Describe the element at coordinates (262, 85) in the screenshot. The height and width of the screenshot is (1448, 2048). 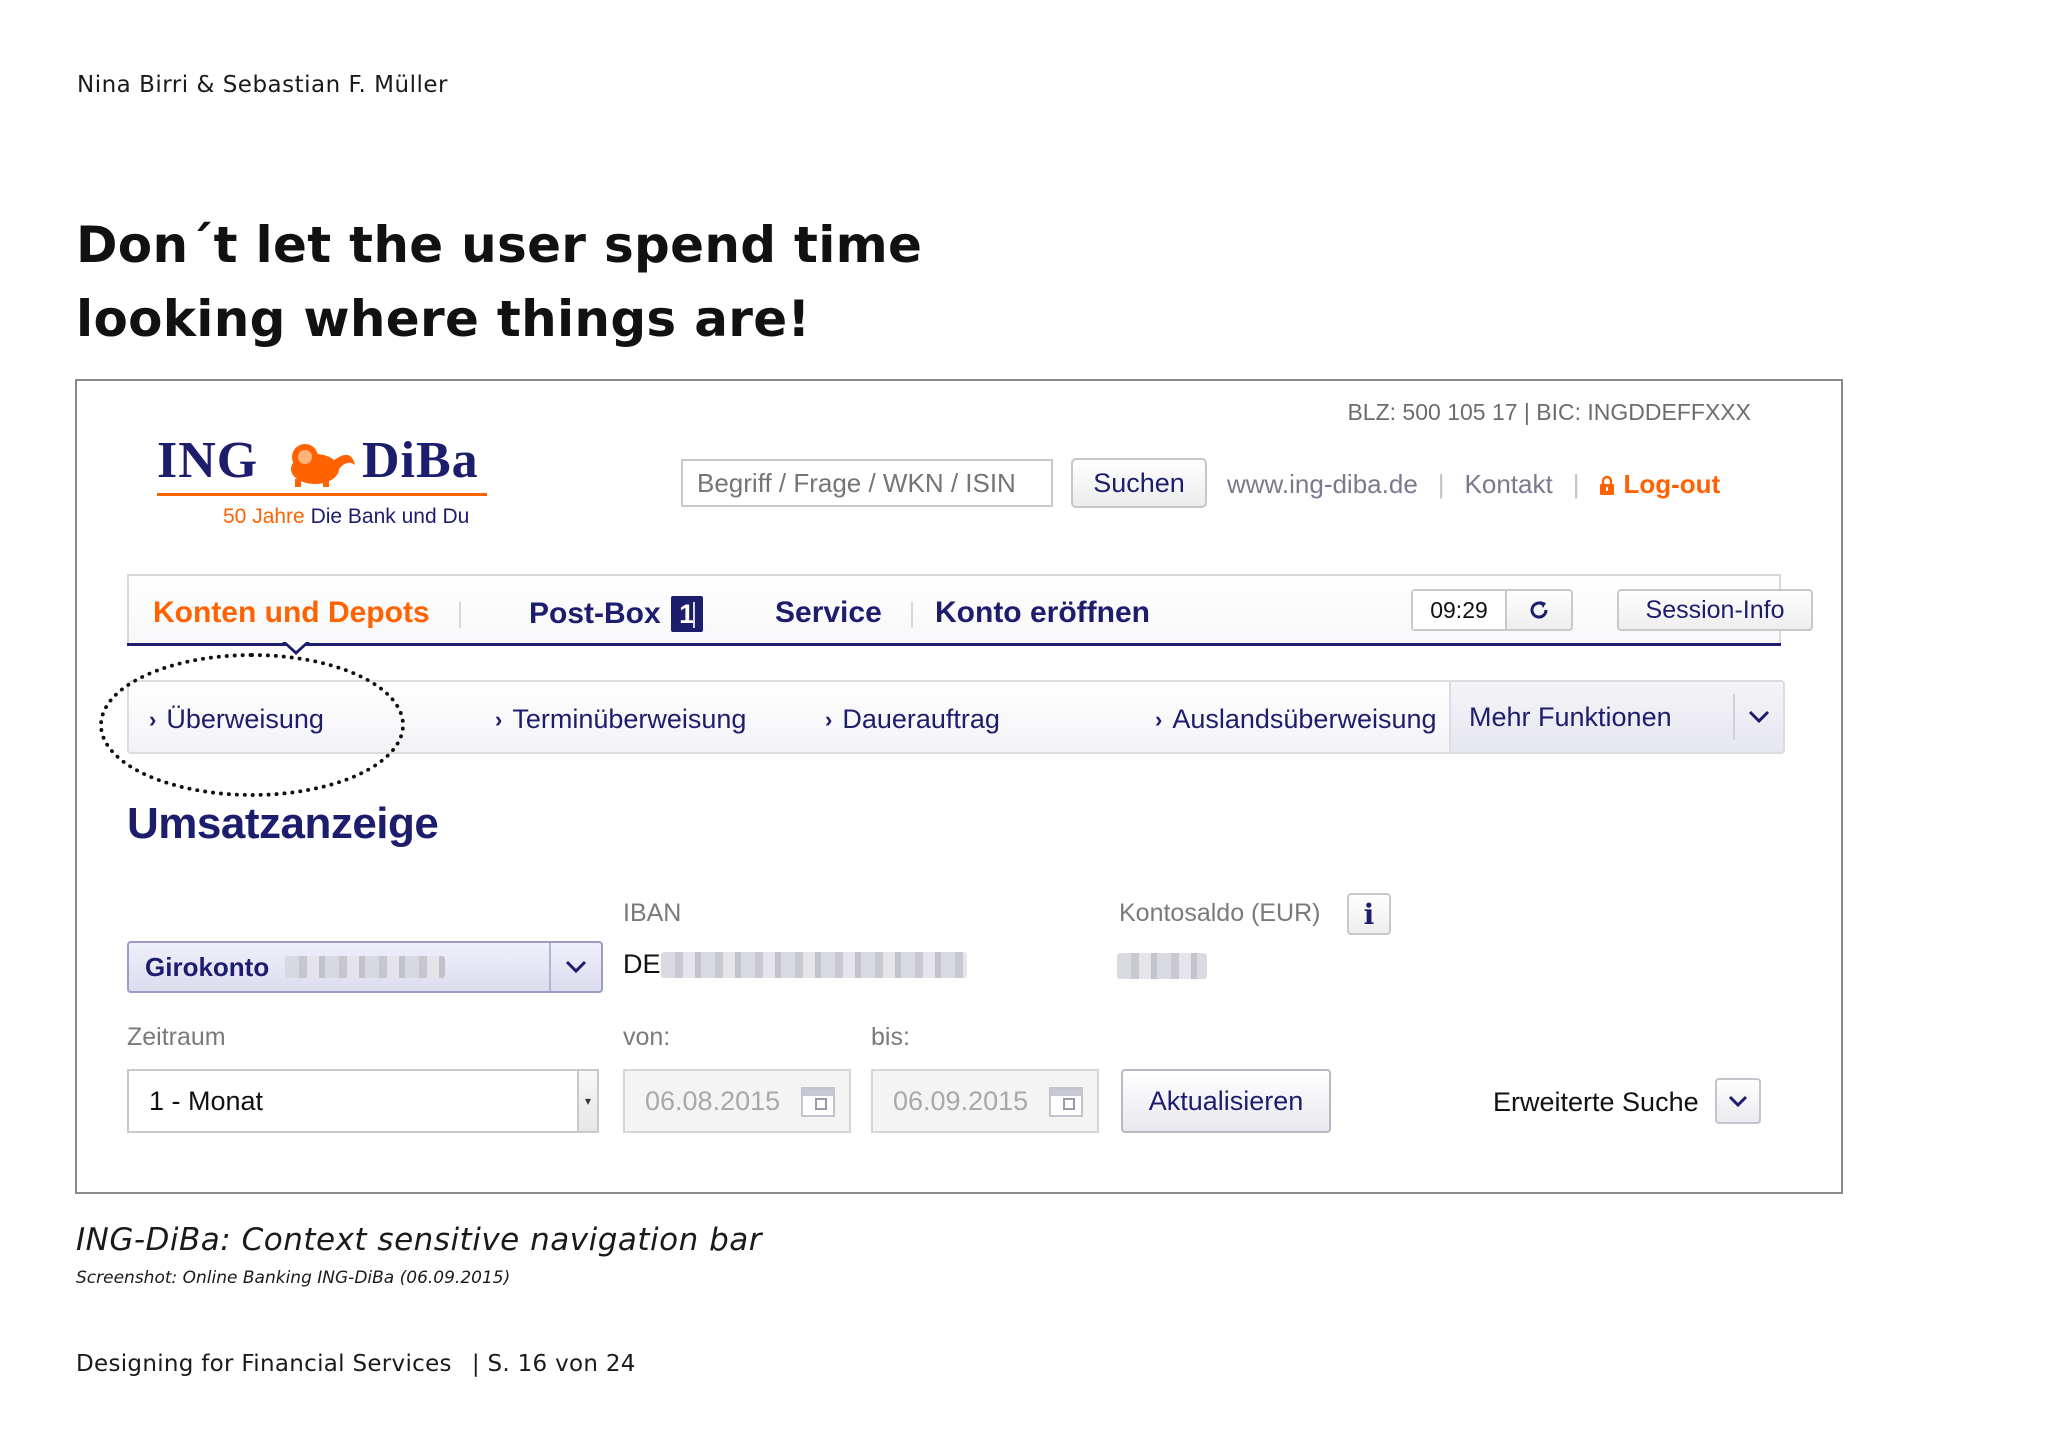
I see `author-line: Nina Birri & Sebastian F. Müller` at that location.